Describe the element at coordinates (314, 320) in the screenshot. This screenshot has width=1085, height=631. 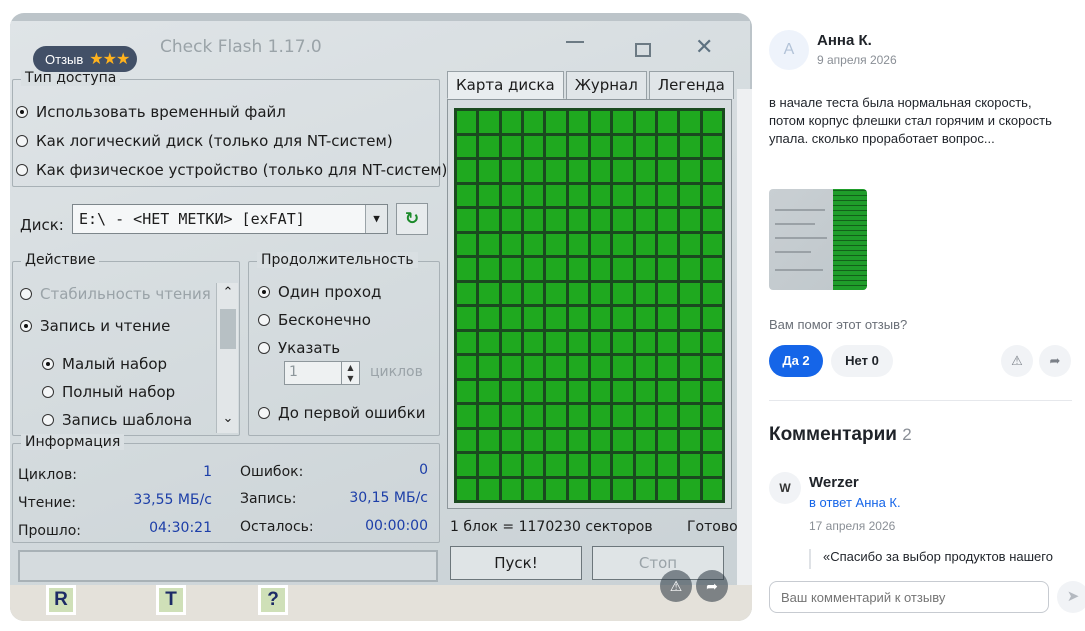
I see `duration-option-infinite: Бесконечно` at that location.